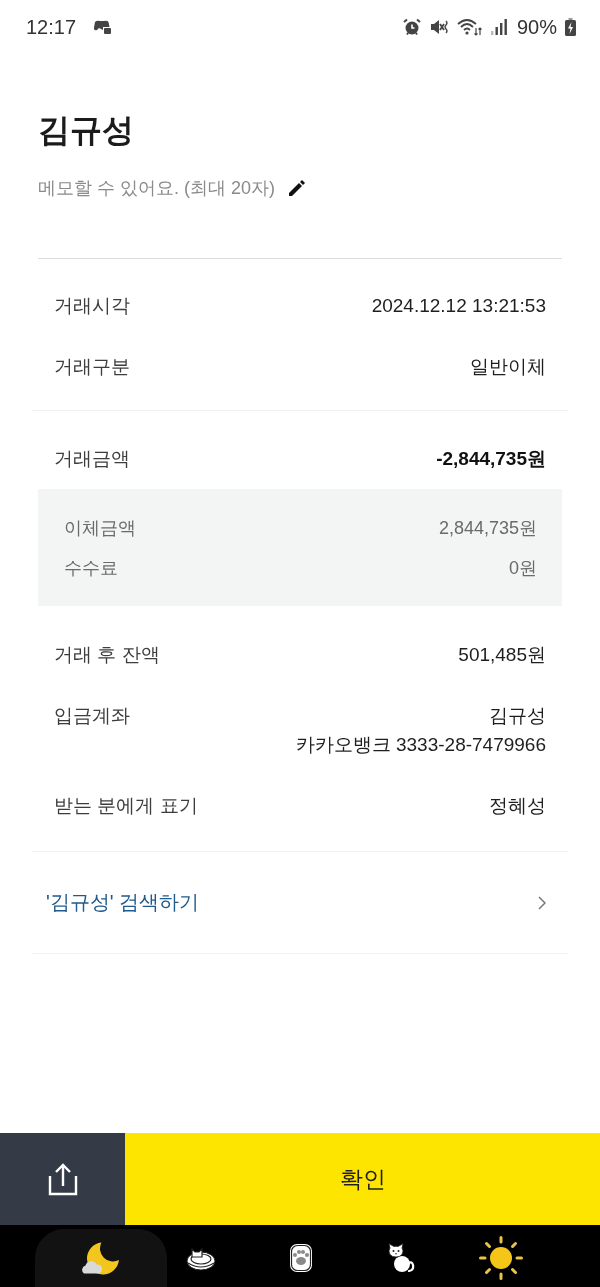 This screenshot has width=600, height=1287. What do you see at coordinates (438, 27) in the screenshot?
I see `mute-icon` at bounding box center [438, 27].